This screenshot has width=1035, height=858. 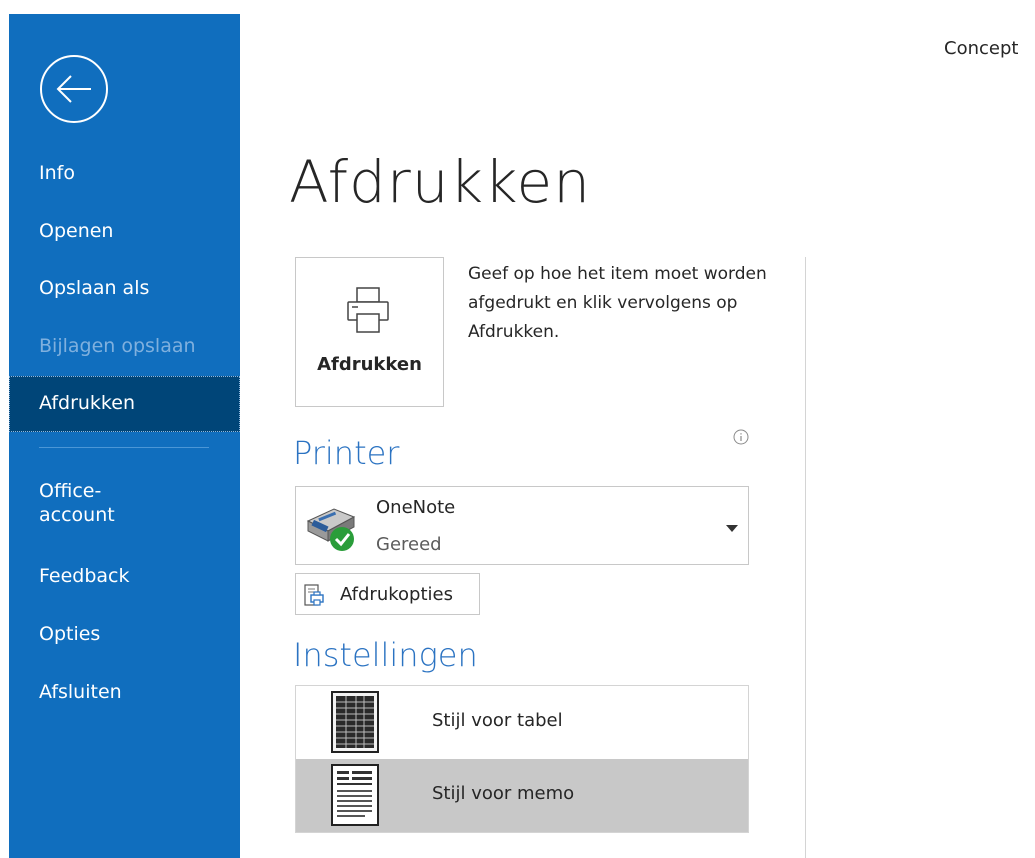 I want to click on print-options-button: Afdrukopties, so click(x=387, y=594).